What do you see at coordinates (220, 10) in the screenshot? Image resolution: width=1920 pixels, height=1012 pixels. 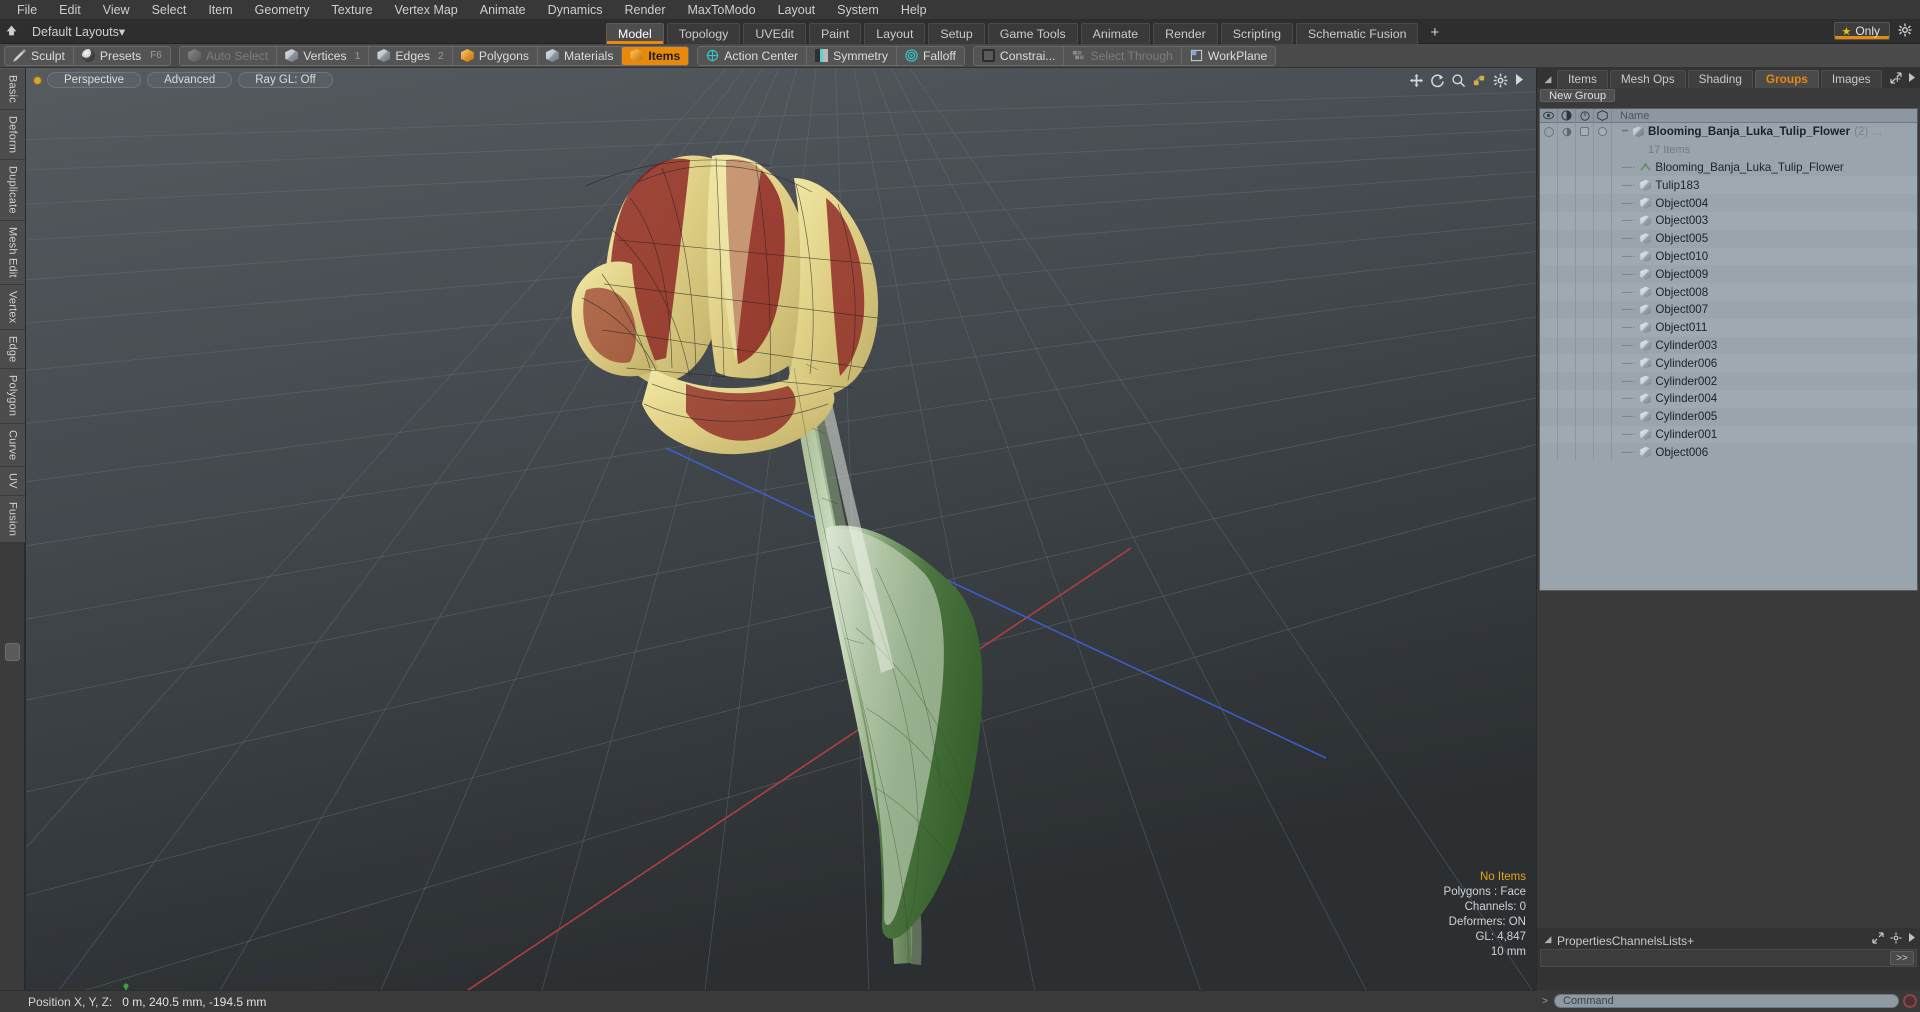 I see `menu-item-item: Item` at bounding box center [220, 10].